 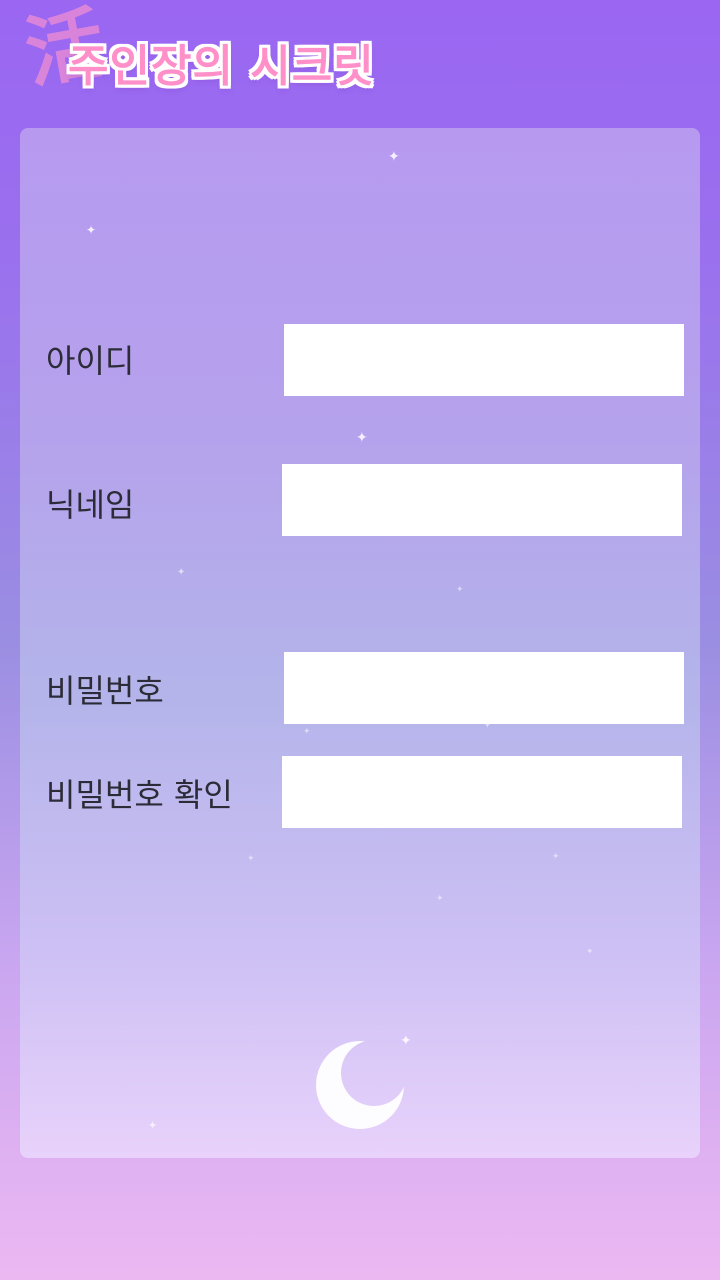 What do you see at coordinates (90, 361) in the screenshot?
I see `id-label: 아이디` at bounding box center [90, 361].